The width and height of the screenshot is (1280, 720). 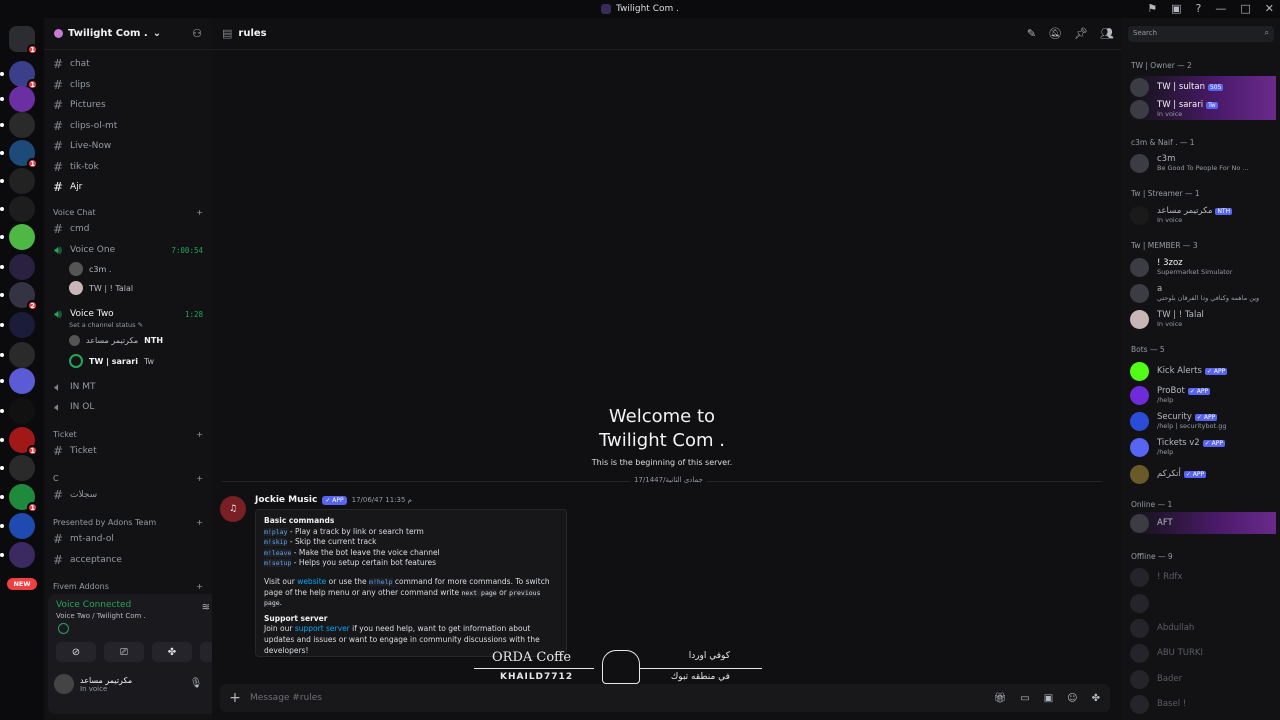 I want to click on member-item: a وين ماهمه وكنافي ودا الفرقان بلوحتي, so click(x=1203, y=293).